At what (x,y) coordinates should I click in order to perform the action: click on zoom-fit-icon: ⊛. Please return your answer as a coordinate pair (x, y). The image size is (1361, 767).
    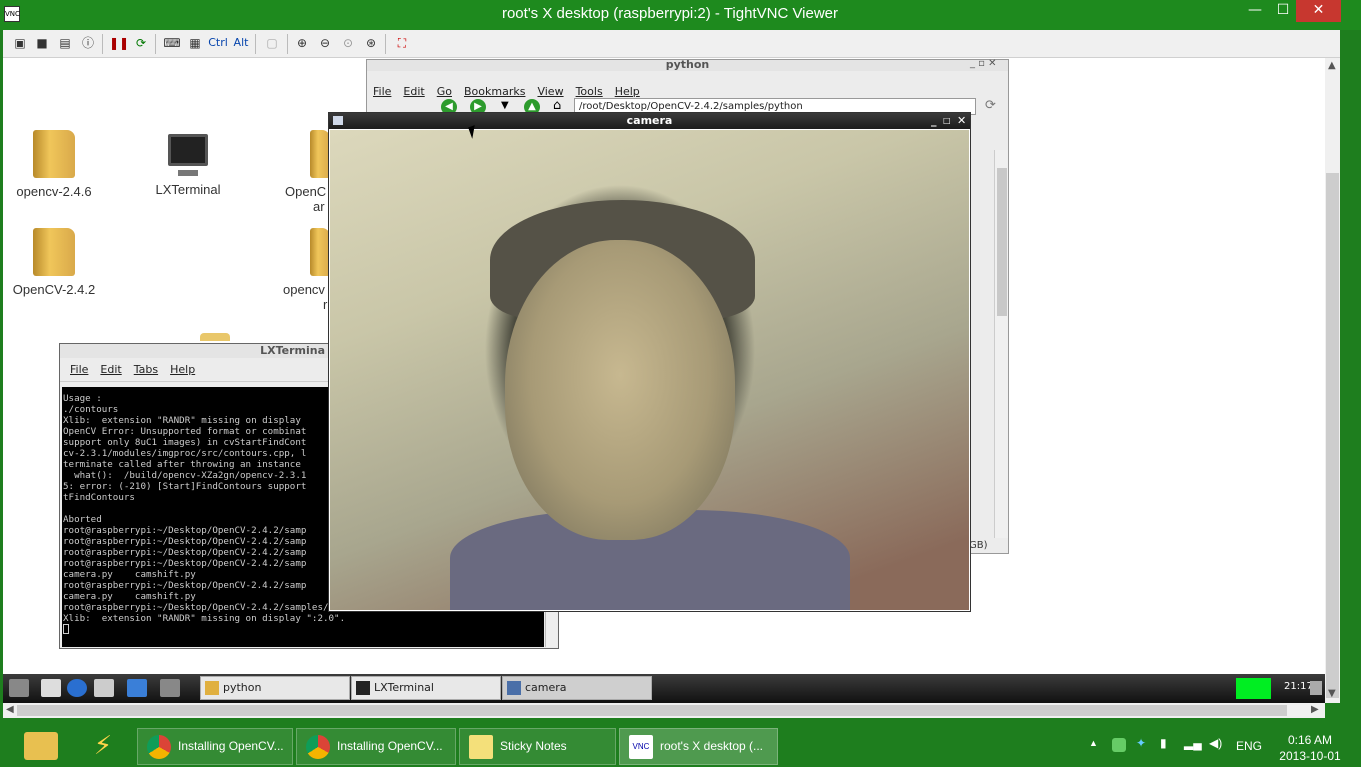
    Looking at the image, I should click on (371, 43).